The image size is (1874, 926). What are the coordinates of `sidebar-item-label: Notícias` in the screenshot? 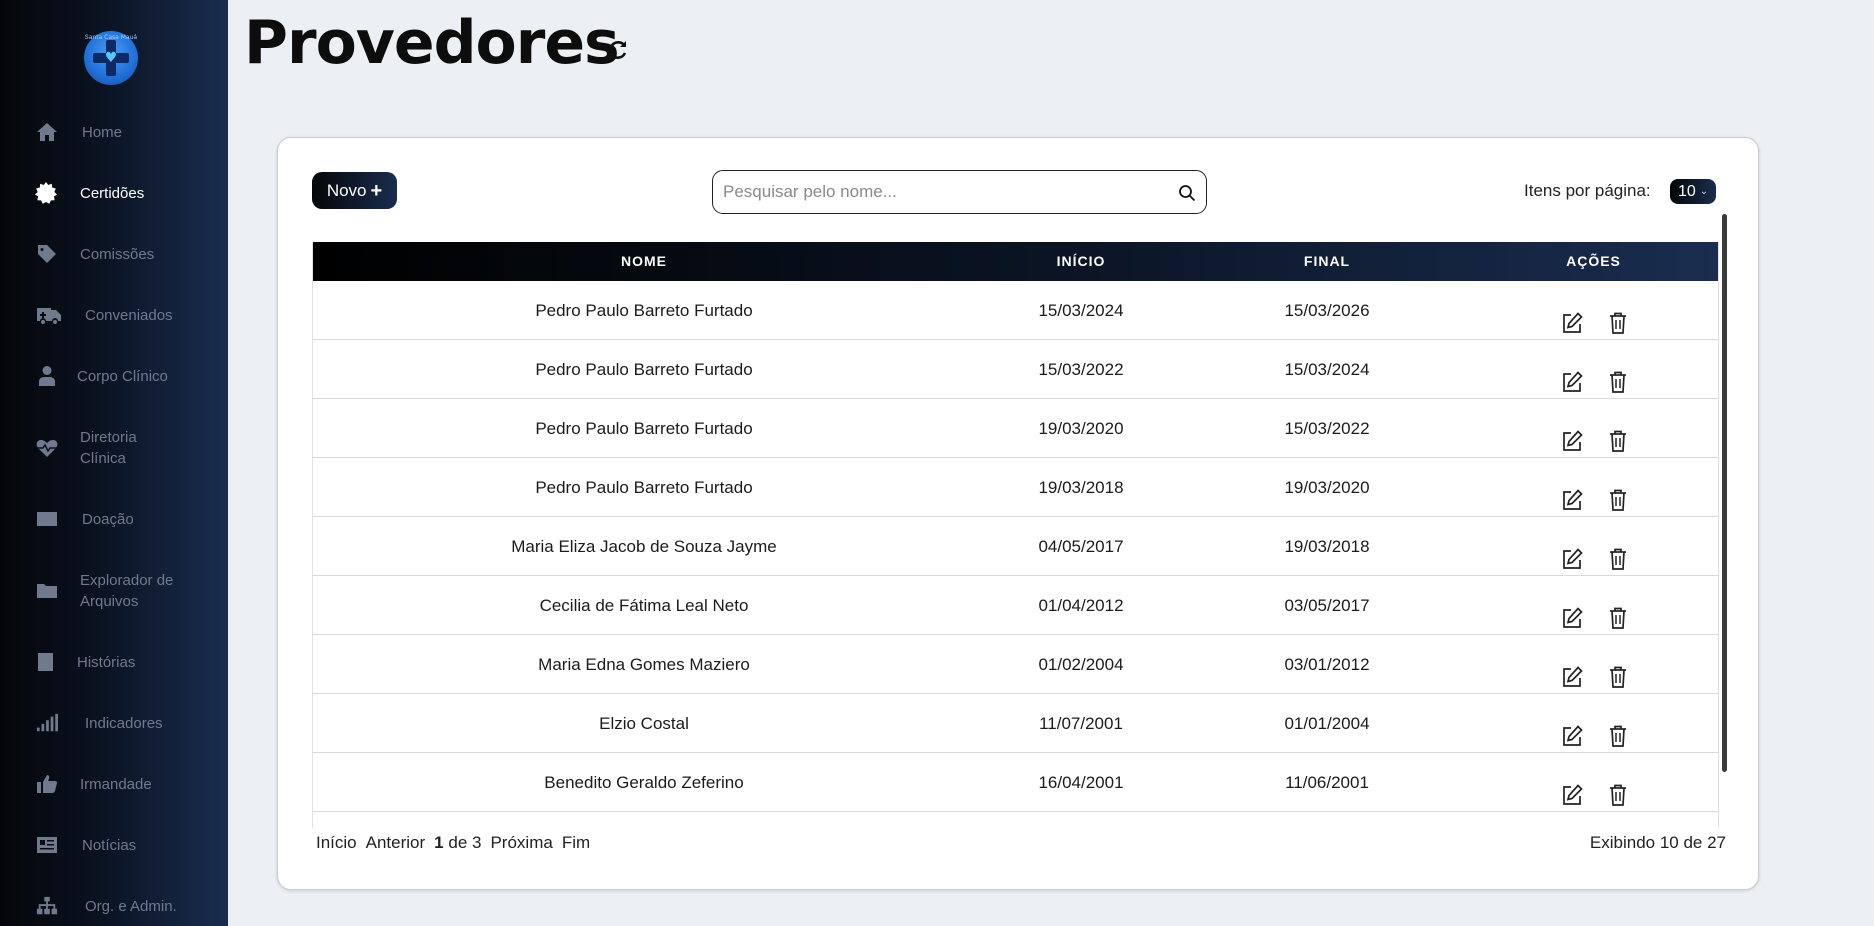 It's located at (109, 845).